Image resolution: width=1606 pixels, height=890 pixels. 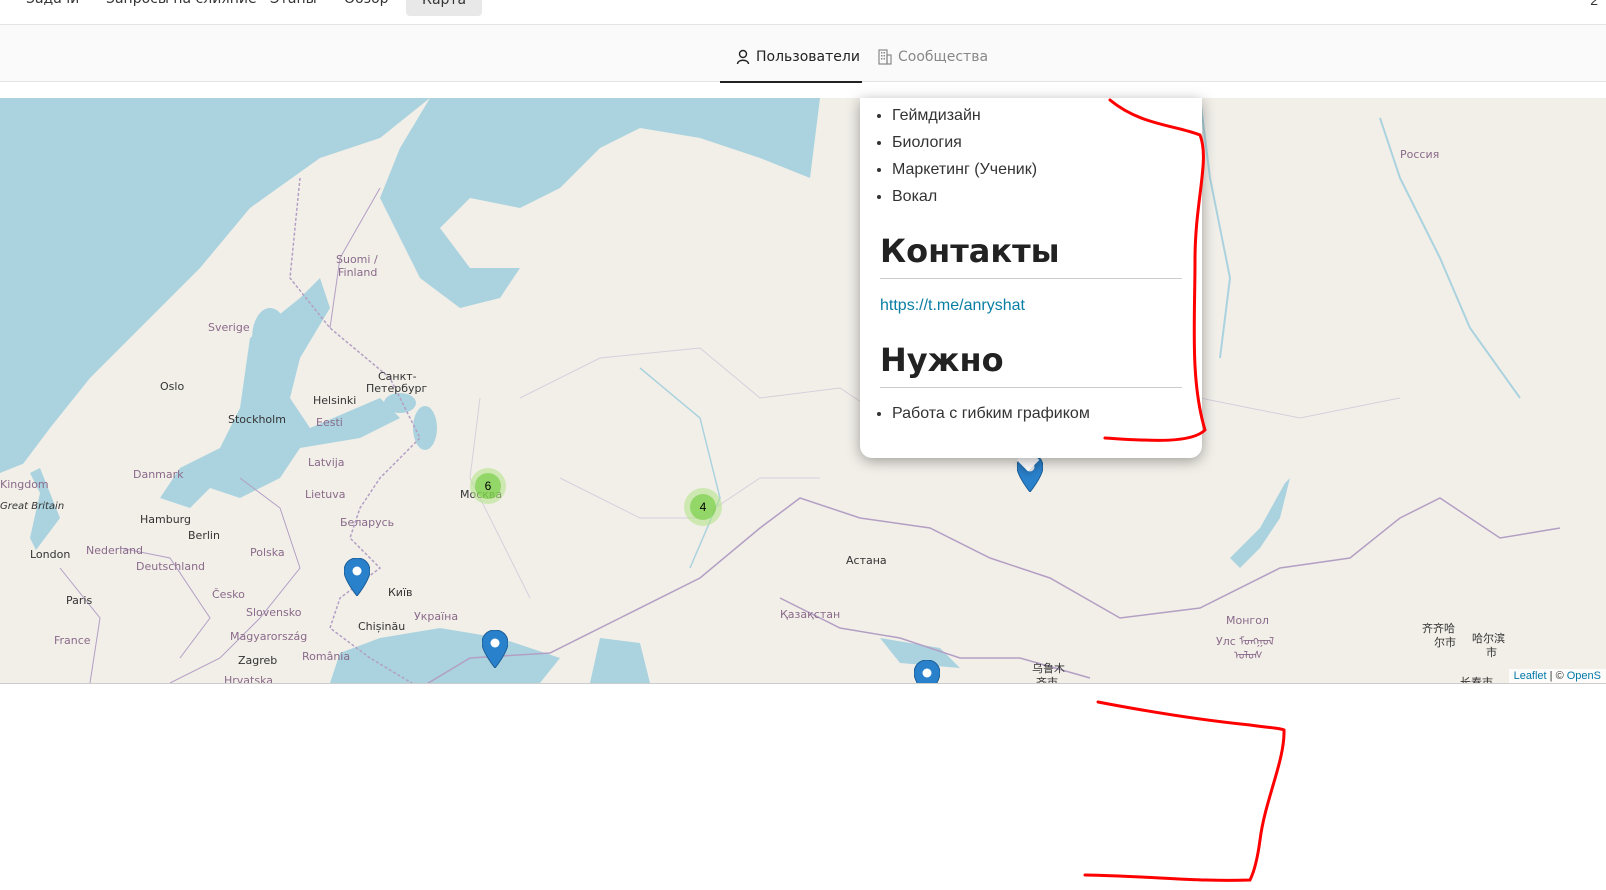 I want to click on label-berlin: Berlin, so click(x=204, y=535).